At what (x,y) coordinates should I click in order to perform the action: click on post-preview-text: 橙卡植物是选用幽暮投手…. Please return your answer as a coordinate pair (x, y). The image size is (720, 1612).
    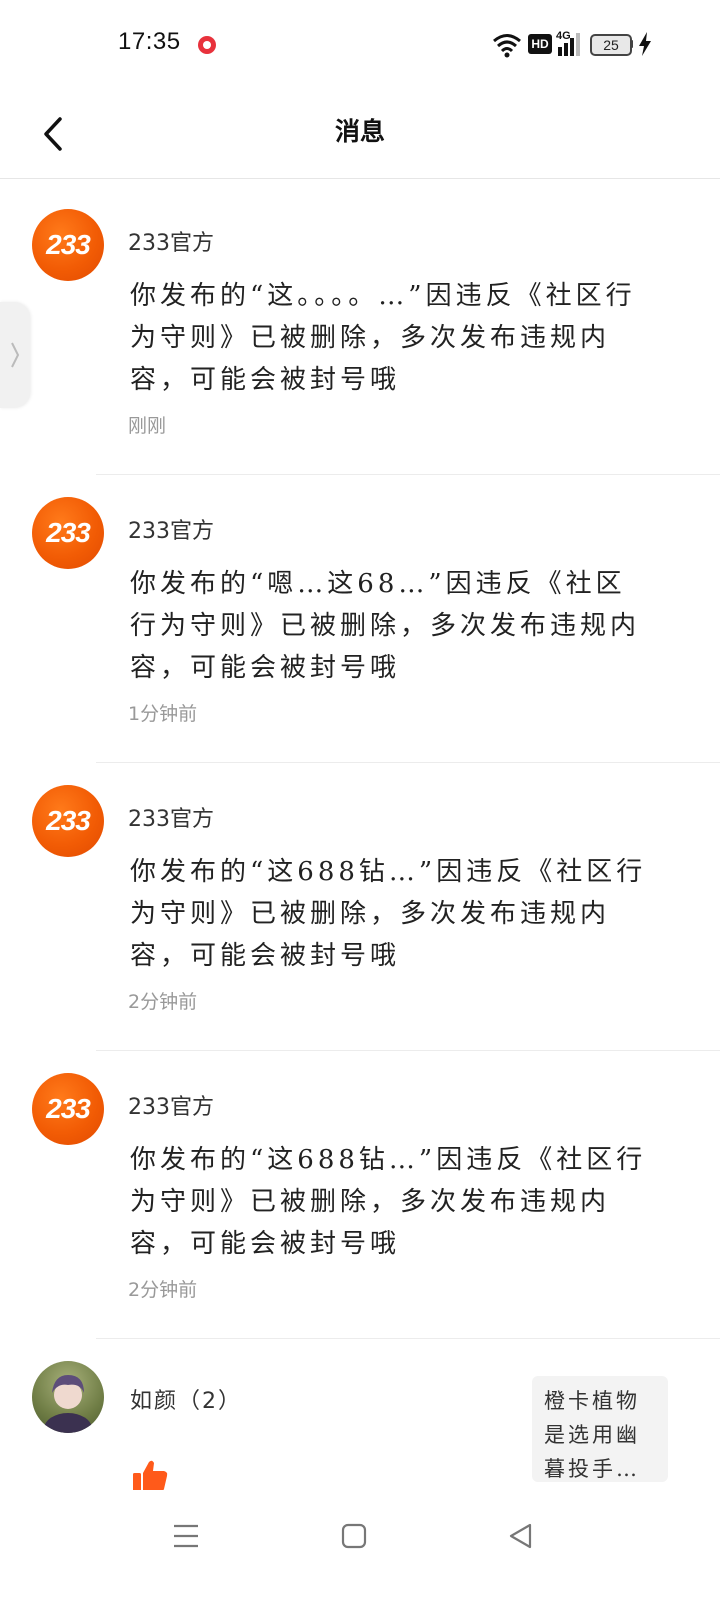
    Looking at the image, I should click on (592, 1435).